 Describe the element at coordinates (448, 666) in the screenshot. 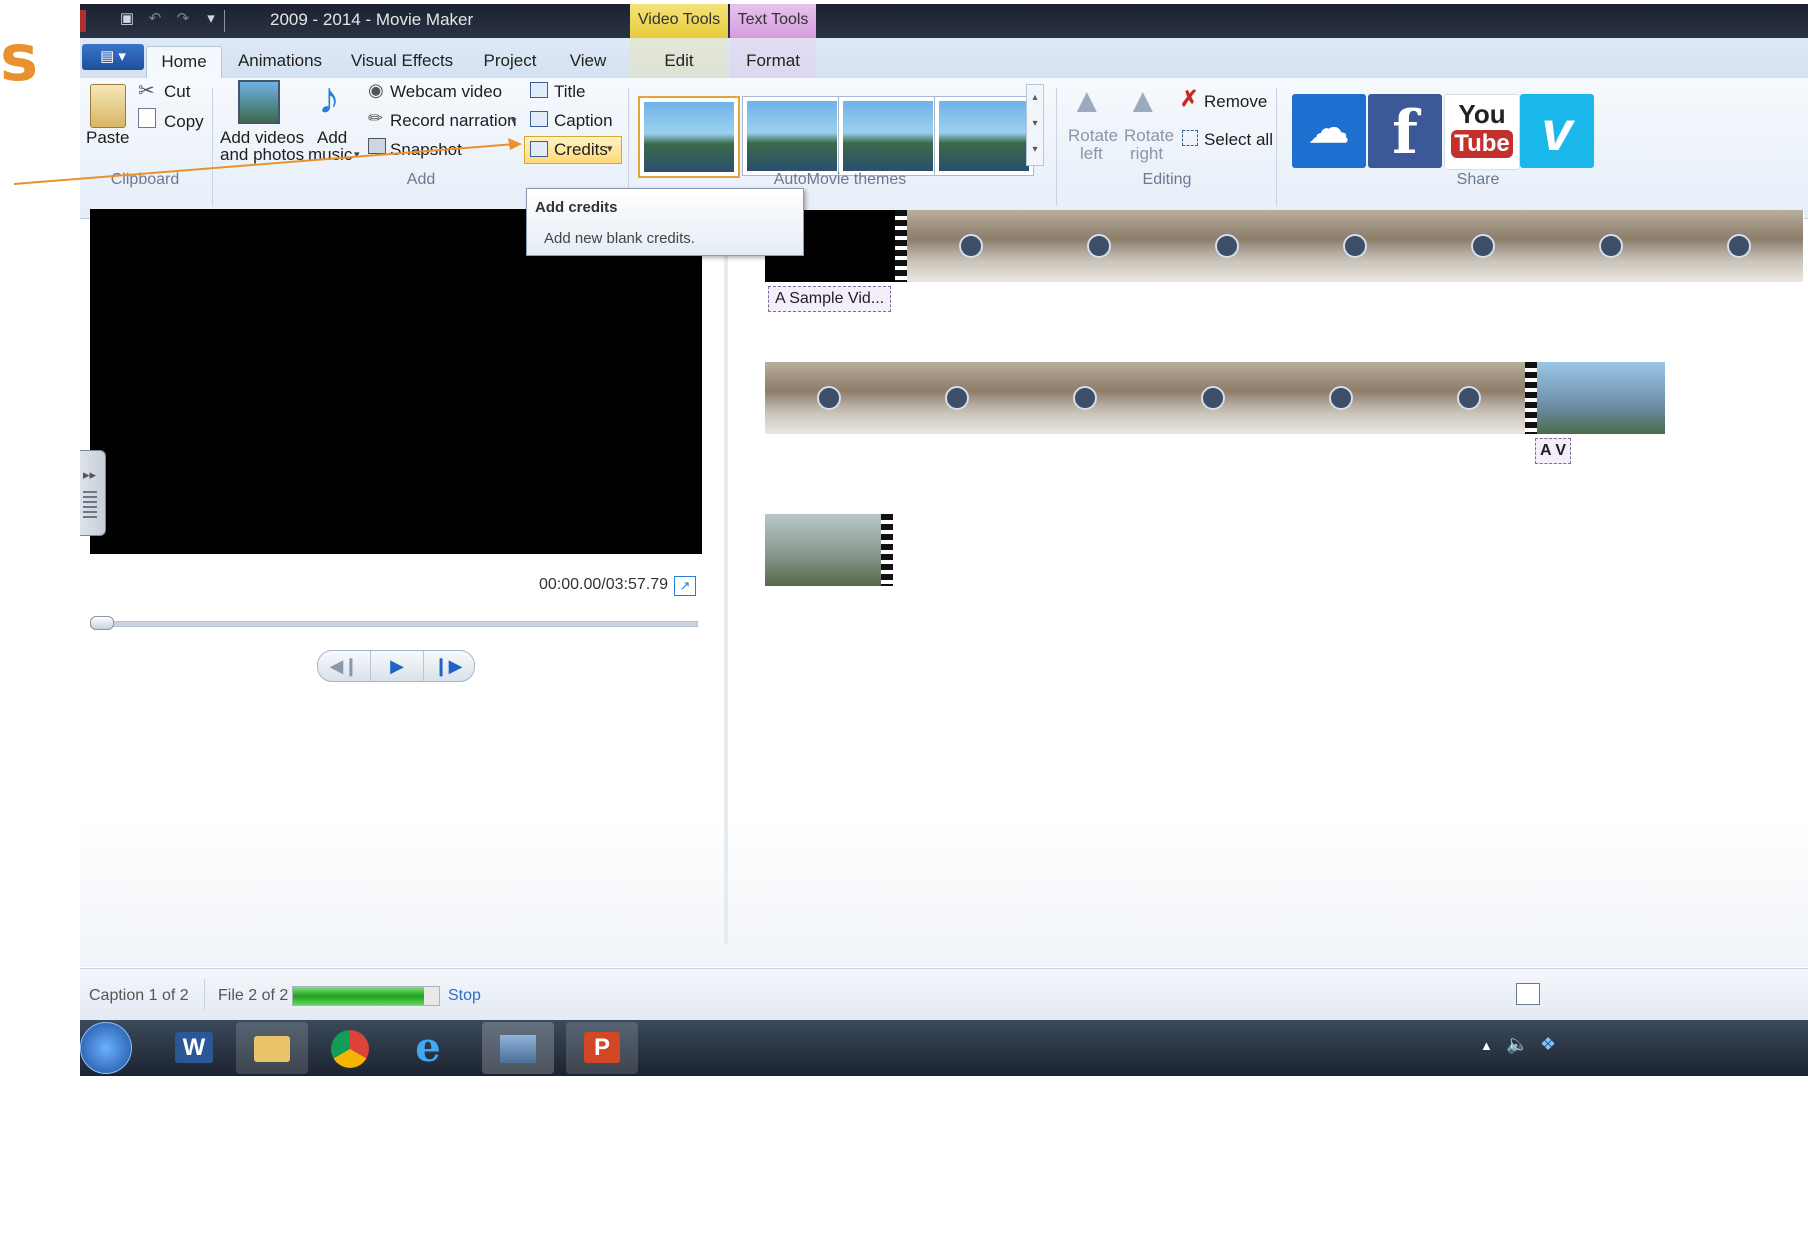

I see `next-frame-button: ❙▶` at that location.